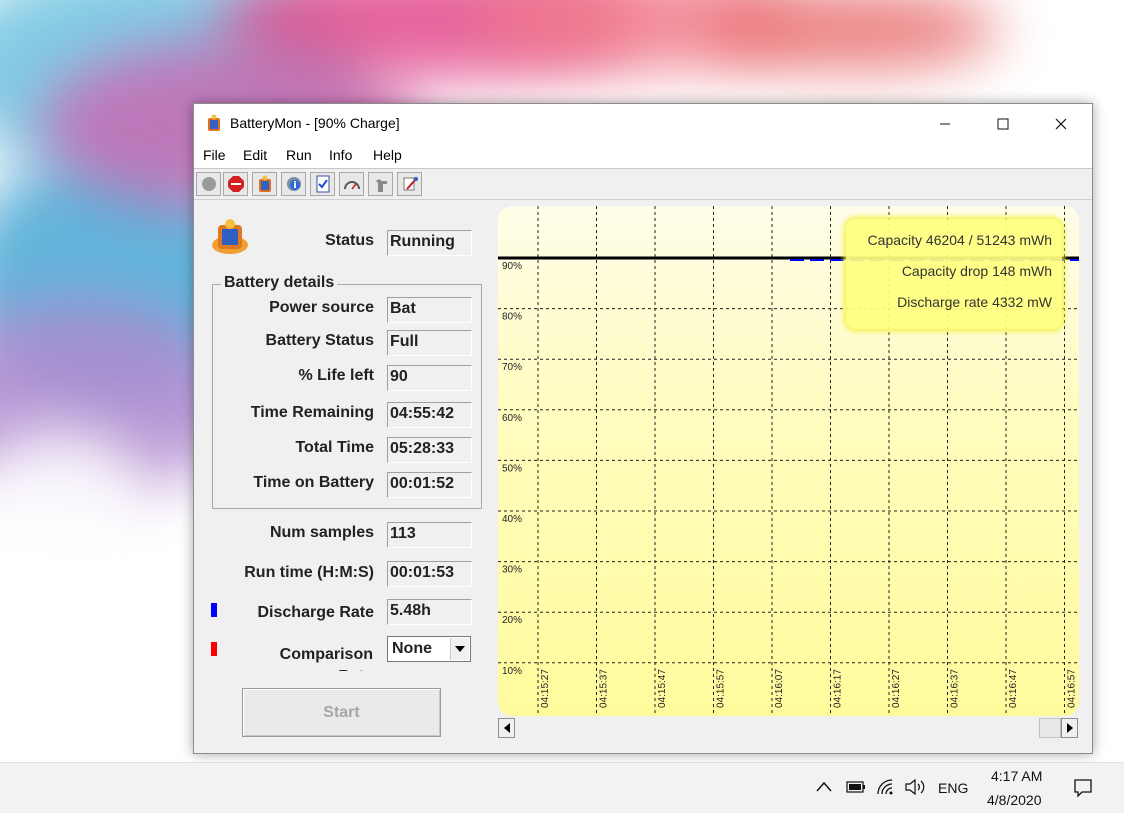  I want to click on settings-info-button, so click(293, 184).